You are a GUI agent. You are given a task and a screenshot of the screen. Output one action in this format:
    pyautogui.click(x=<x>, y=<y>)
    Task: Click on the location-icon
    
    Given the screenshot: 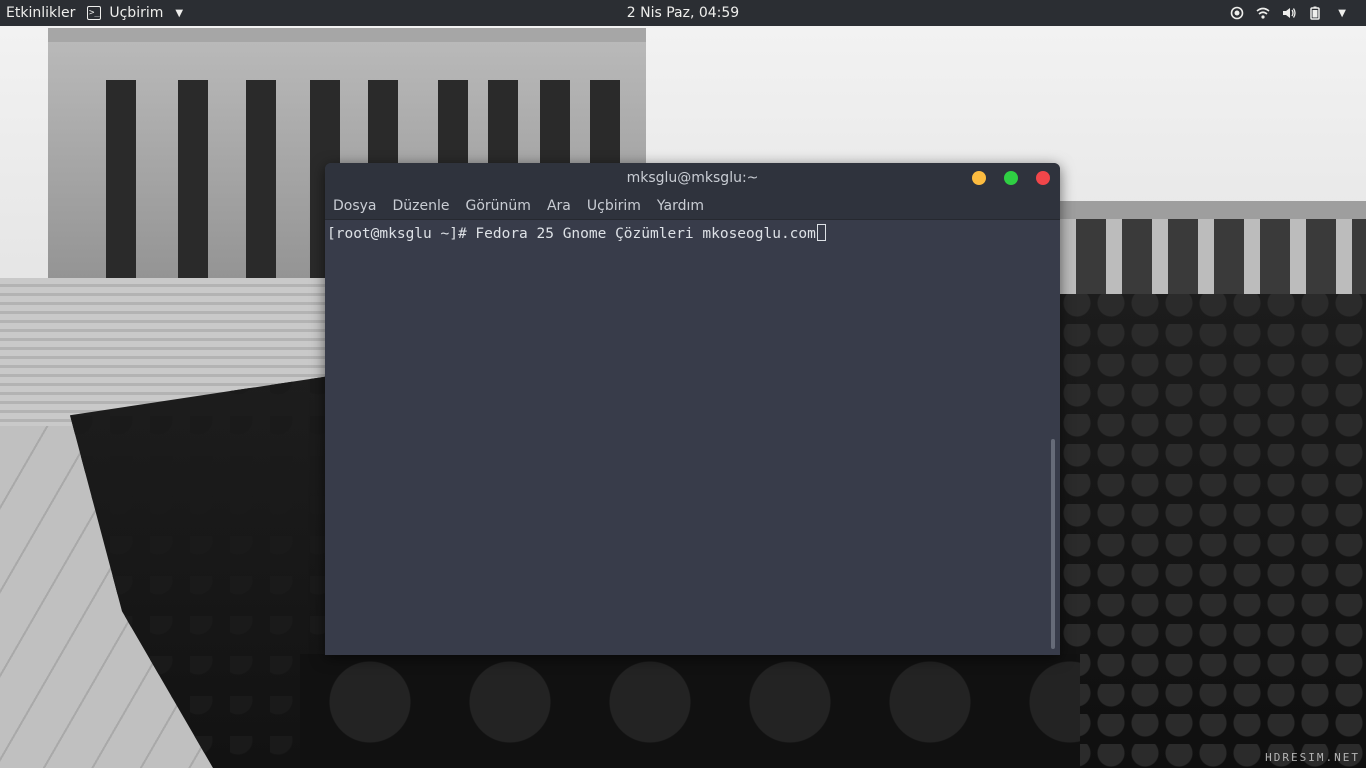 What is the action you would take?
    pyautogui.click(x=1237, y=13)
    